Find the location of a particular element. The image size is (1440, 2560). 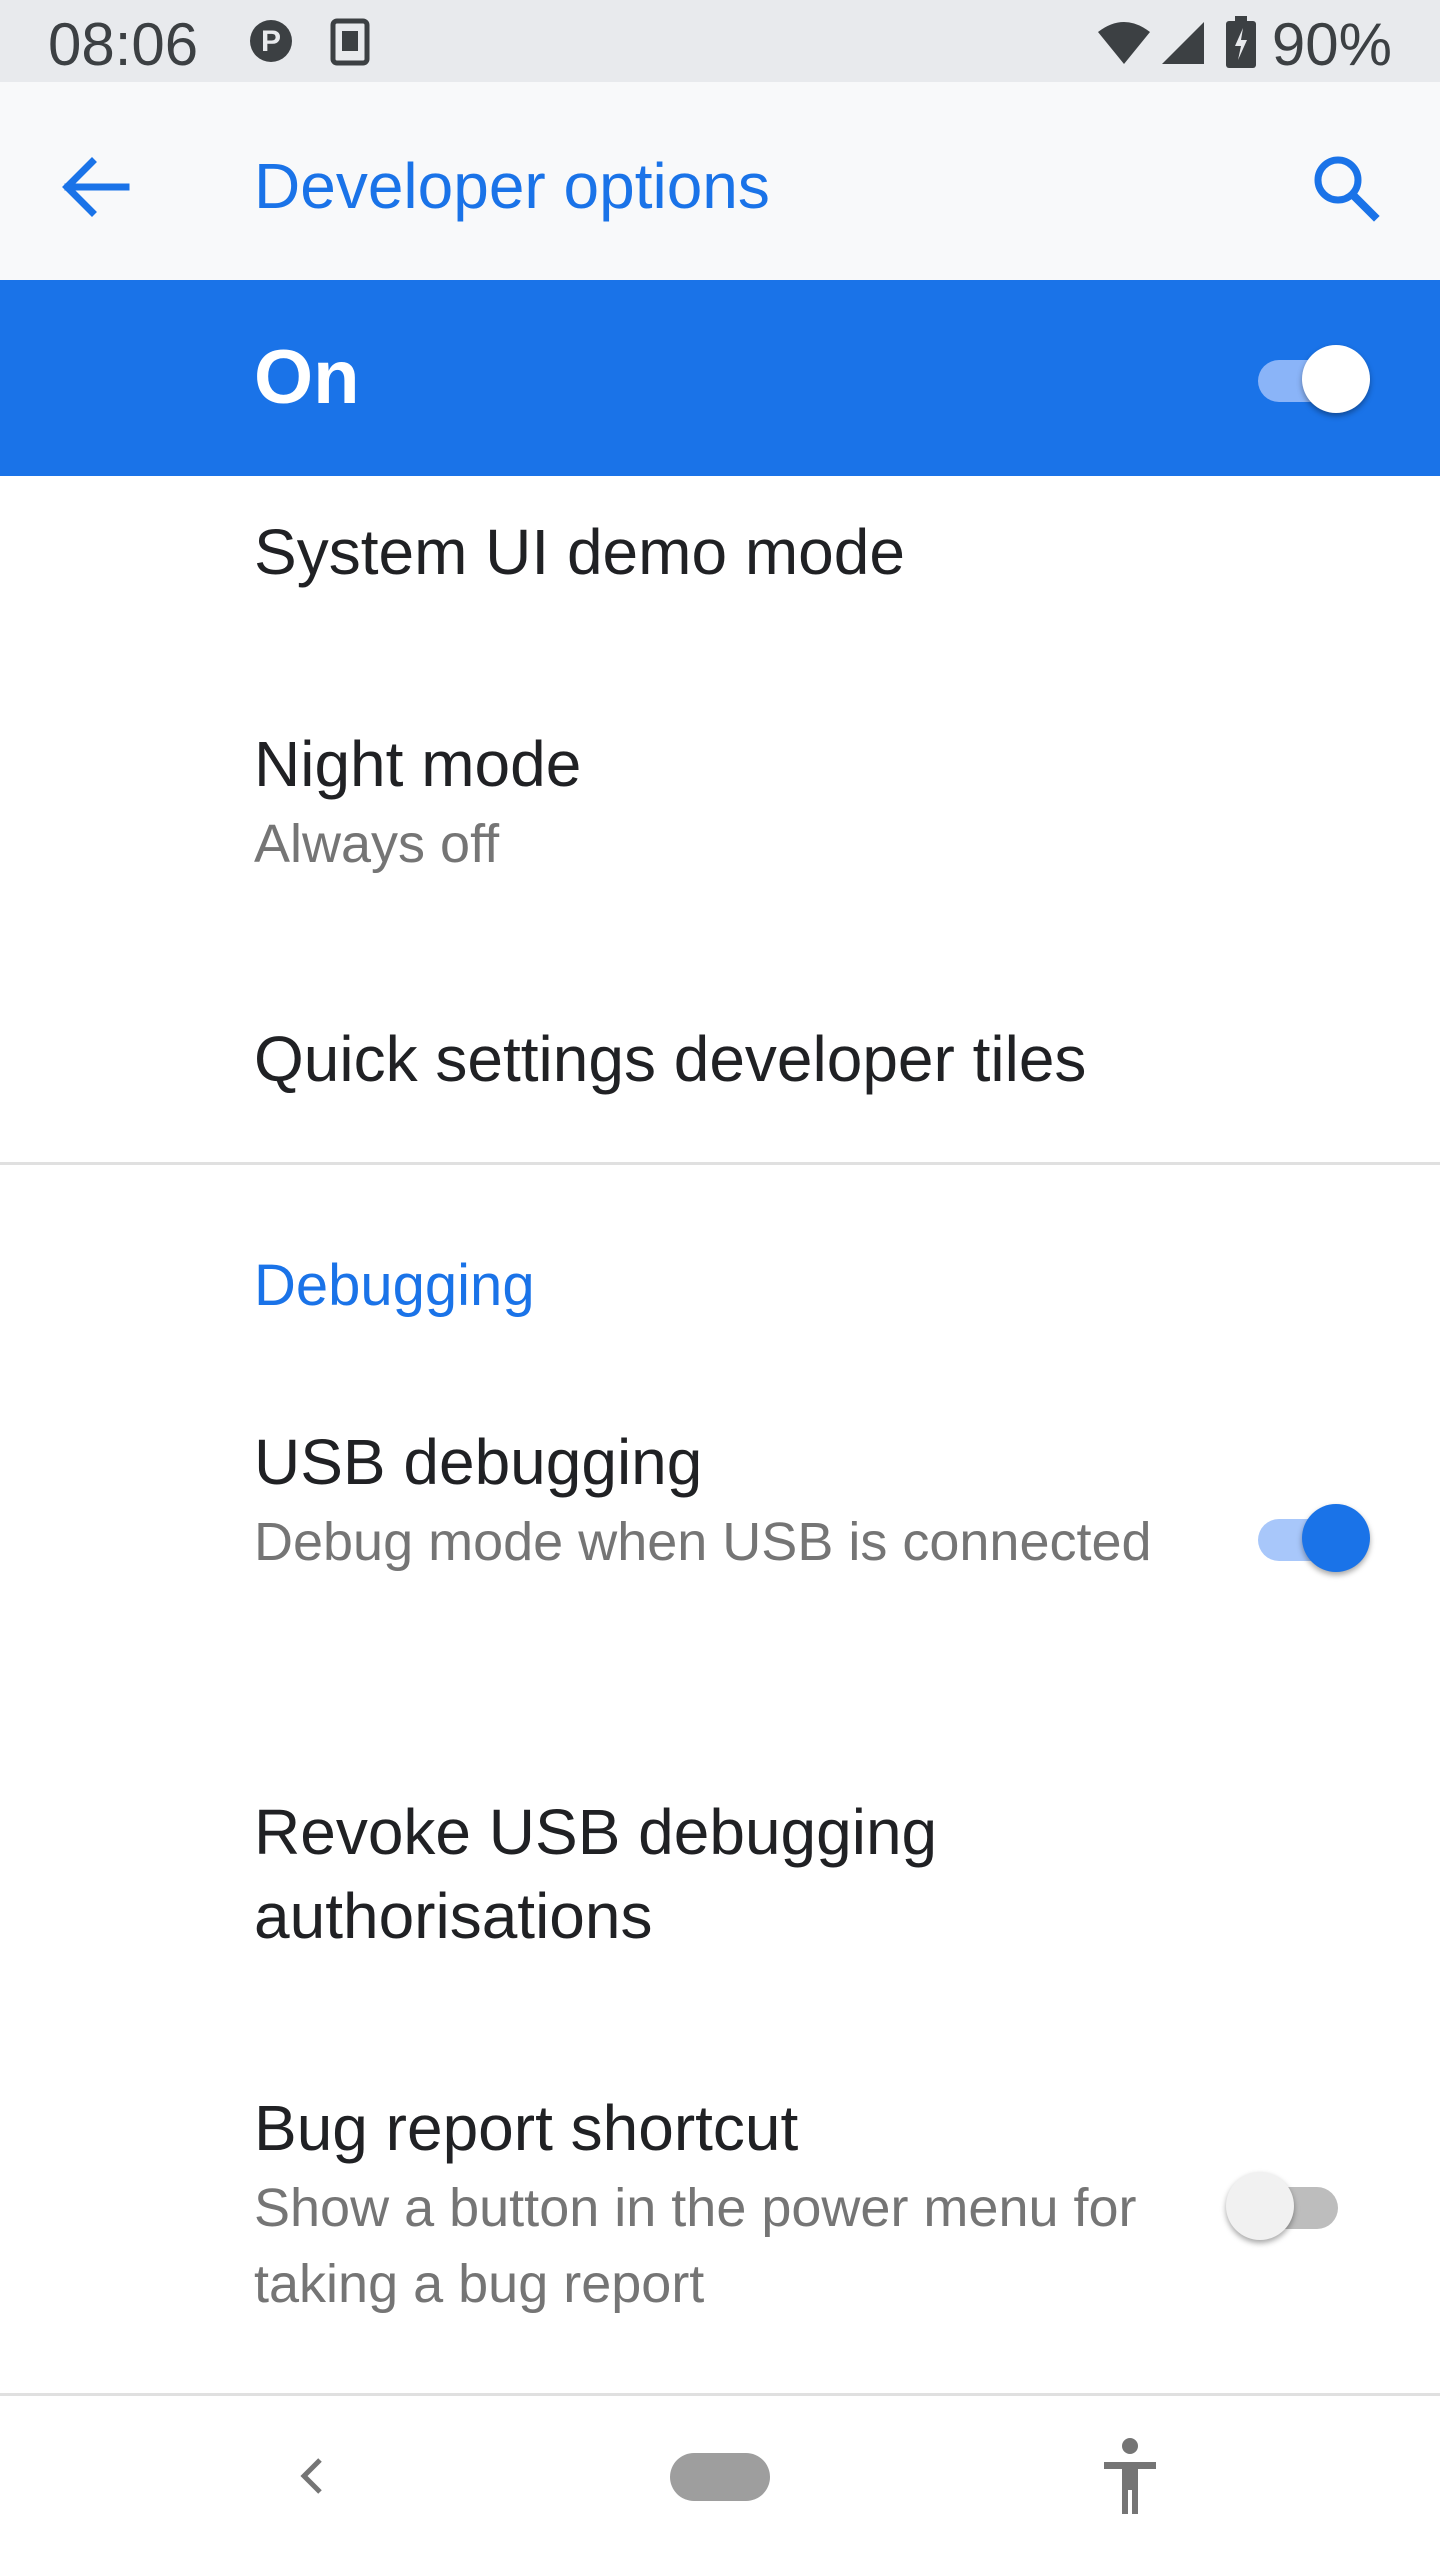

item-title: Night mode is located at coordinates (418, 764).